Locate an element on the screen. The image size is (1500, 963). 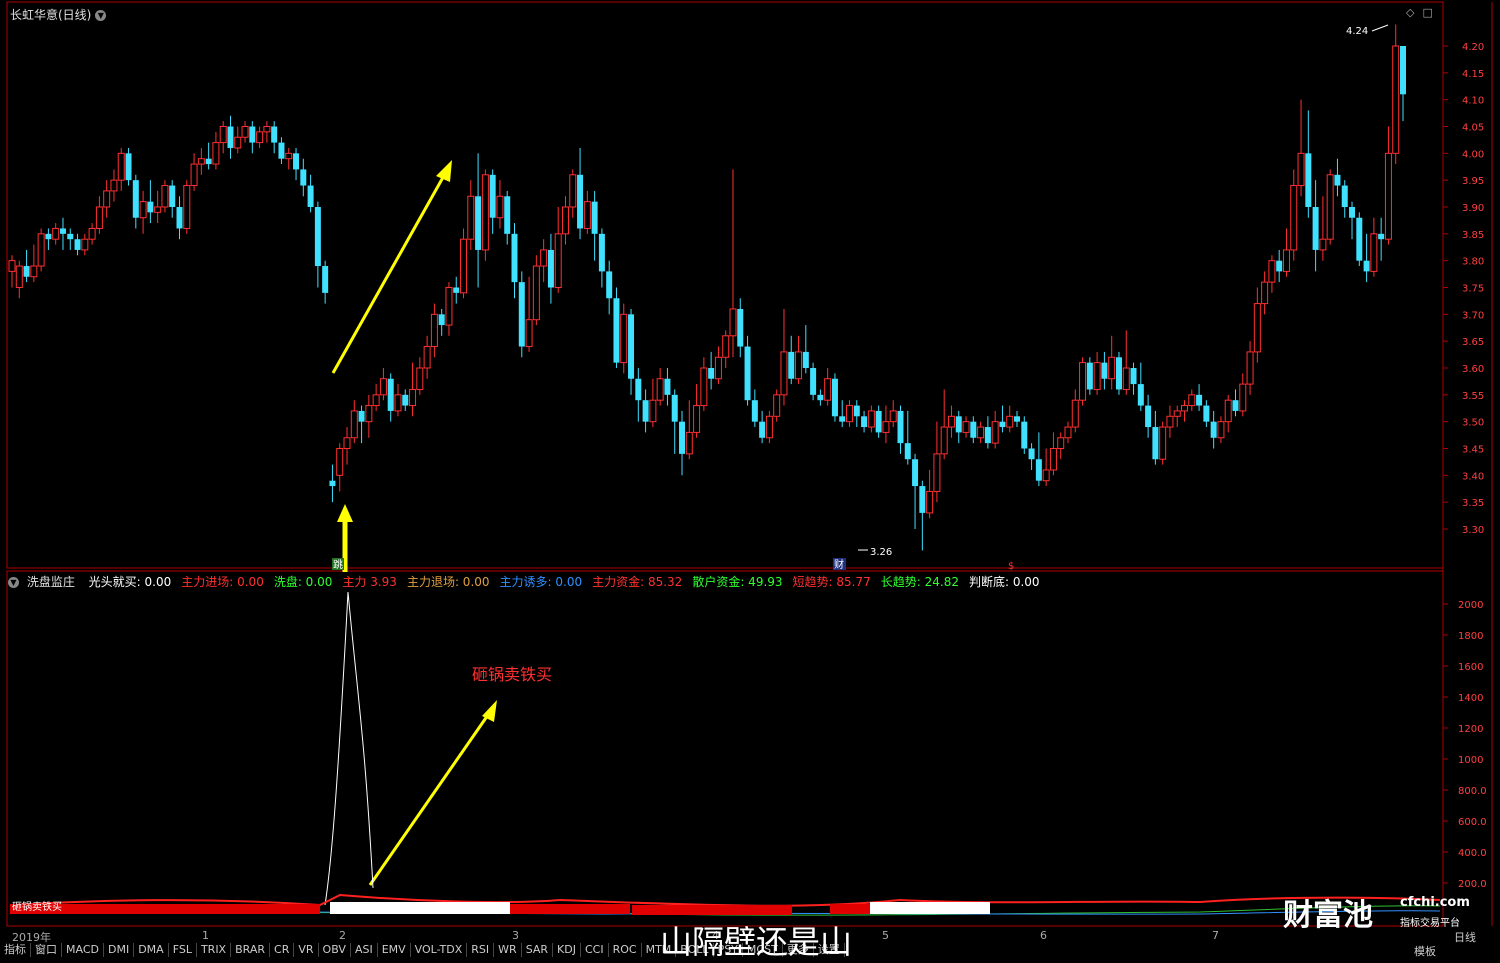
tab-fsl: FSL is located at coordinates (183, 950).